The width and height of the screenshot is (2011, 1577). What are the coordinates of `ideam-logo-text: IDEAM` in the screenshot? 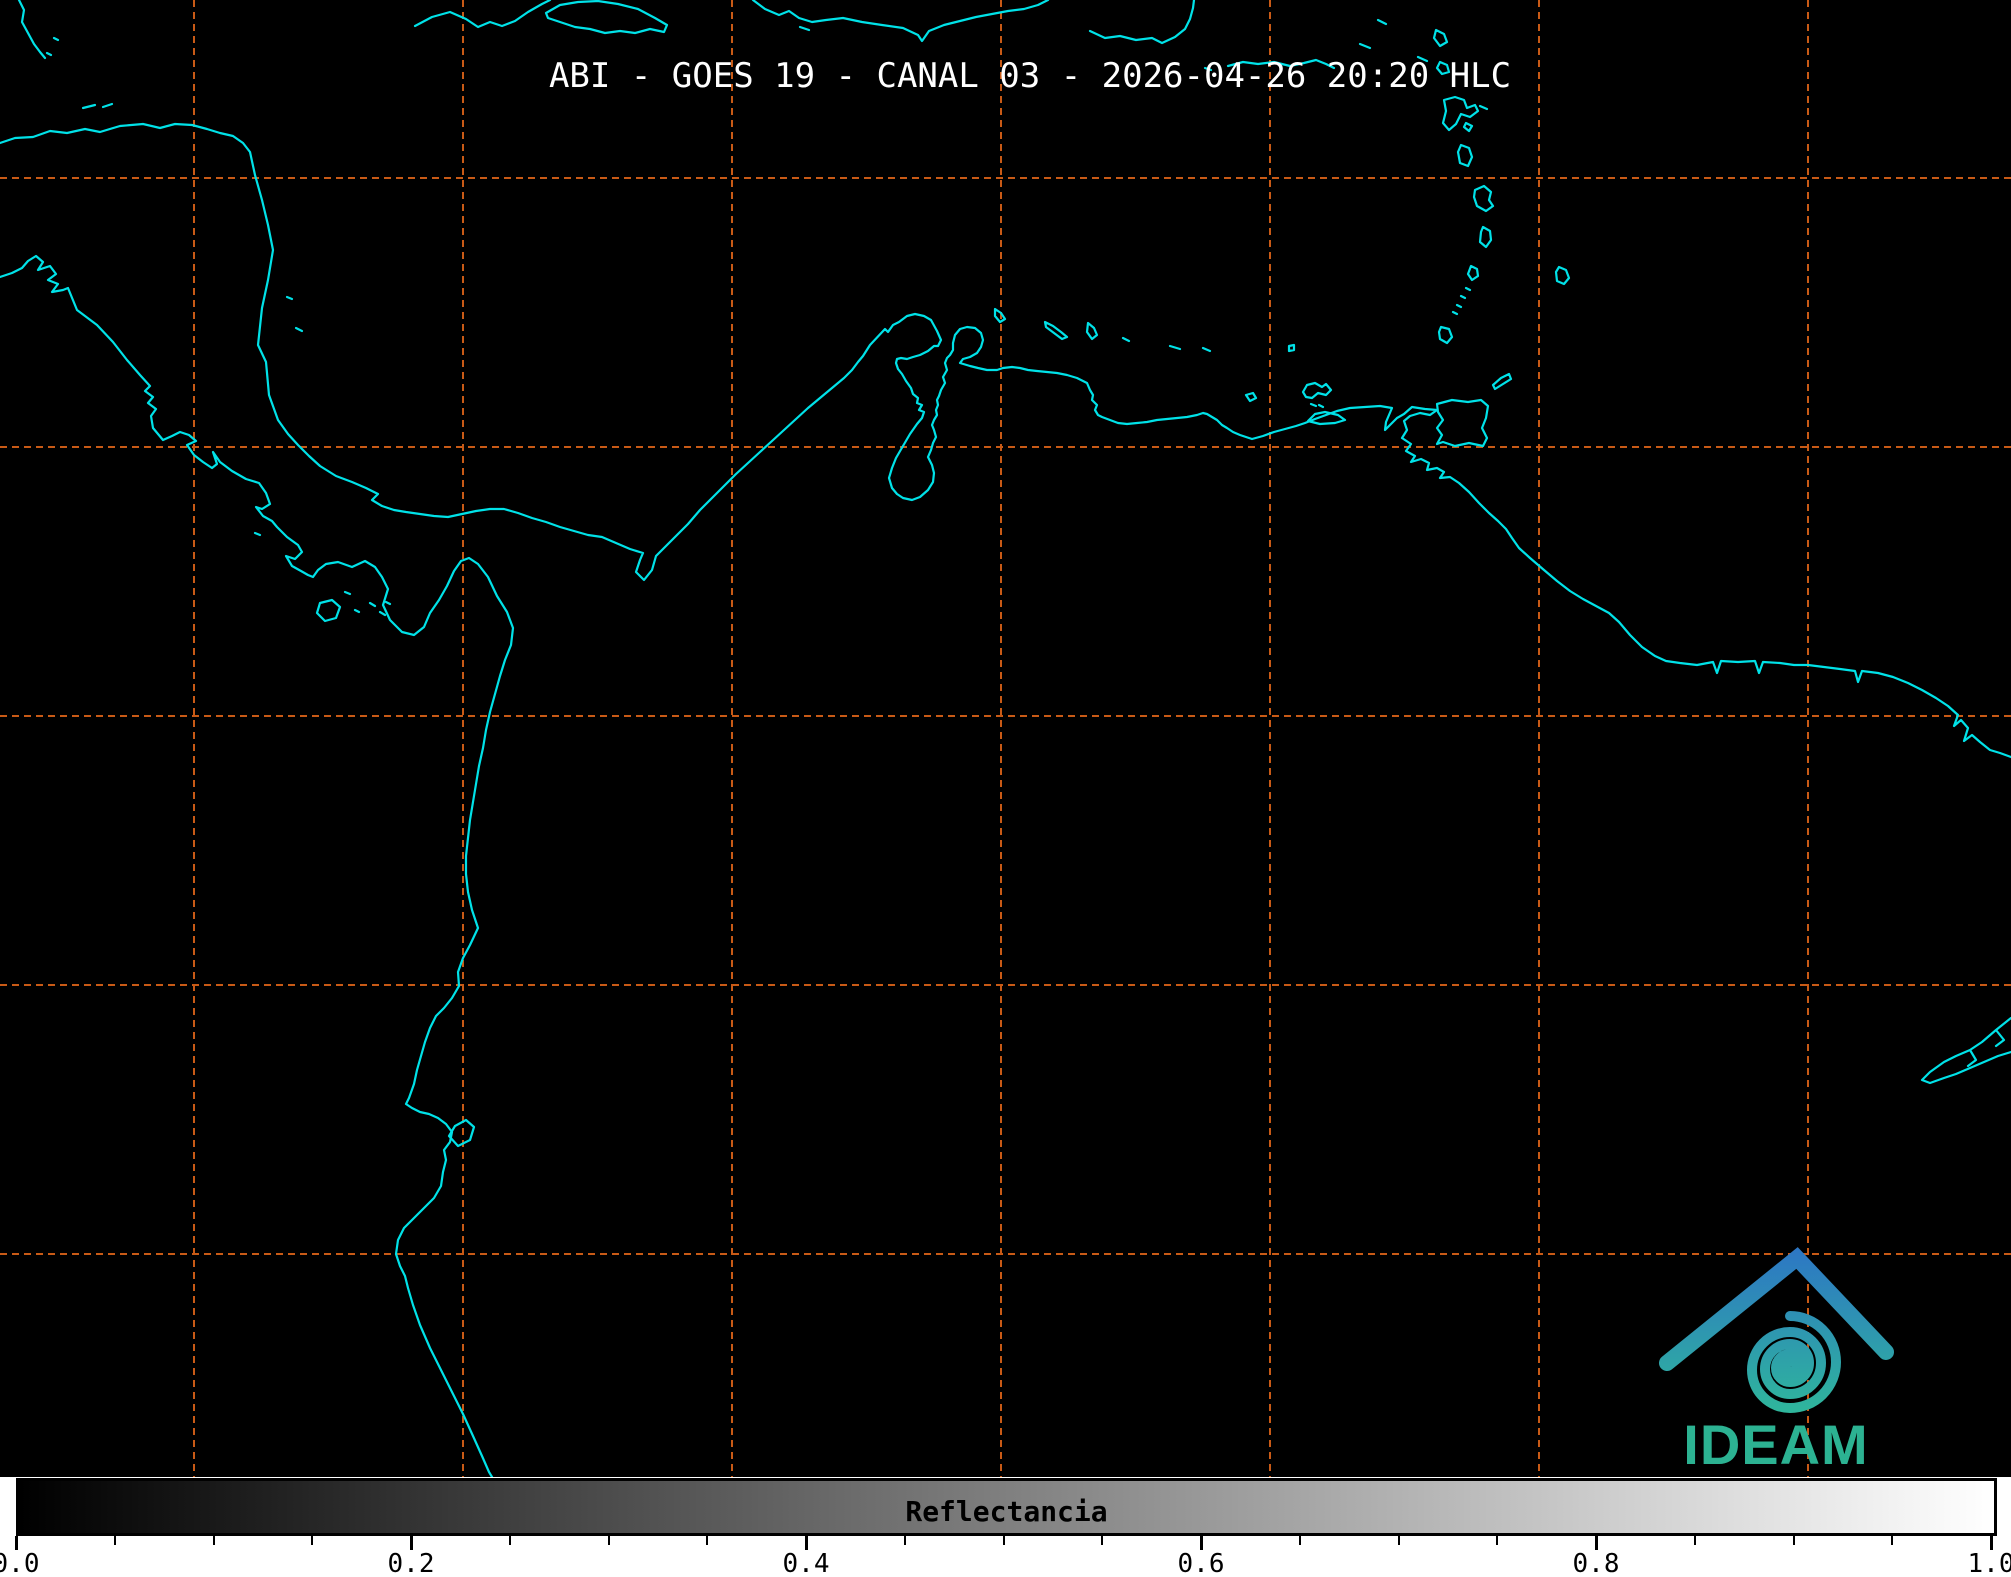 It's located at (1775, 1444).